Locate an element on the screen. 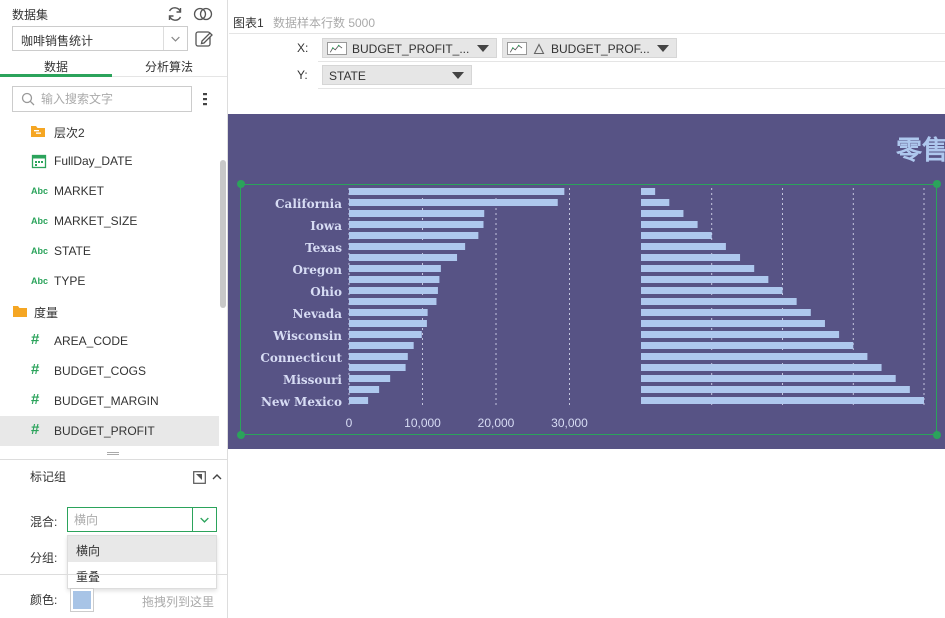 The image size is (945, 618). field-label: STATE is located at coordinates (72, 251).